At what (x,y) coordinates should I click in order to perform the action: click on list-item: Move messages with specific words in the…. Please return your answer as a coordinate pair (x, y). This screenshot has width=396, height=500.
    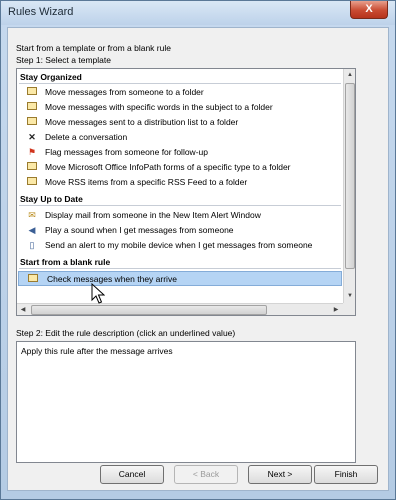
    Looking at the image, I should click on (180, 107).